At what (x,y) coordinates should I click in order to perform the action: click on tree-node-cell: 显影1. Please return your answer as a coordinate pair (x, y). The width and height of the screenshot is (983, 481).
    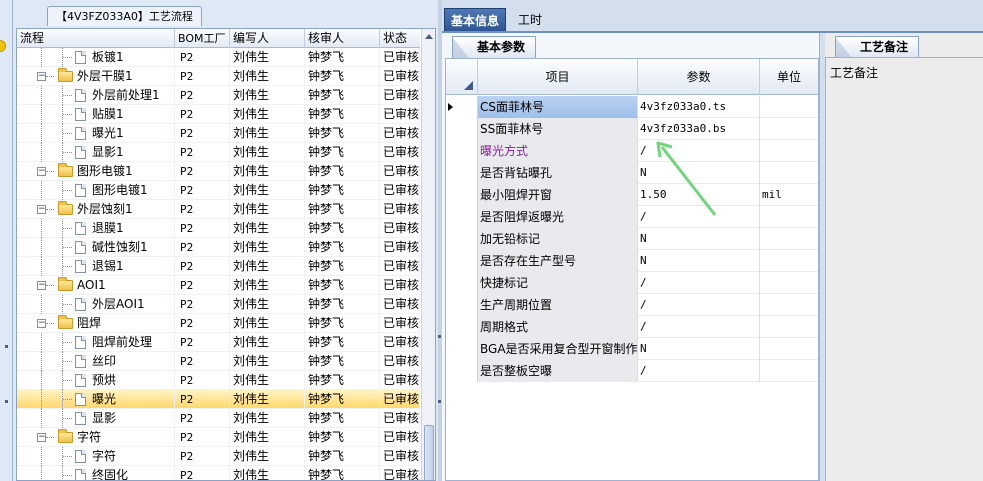
    Looking at the image, I should click on (96, 152).